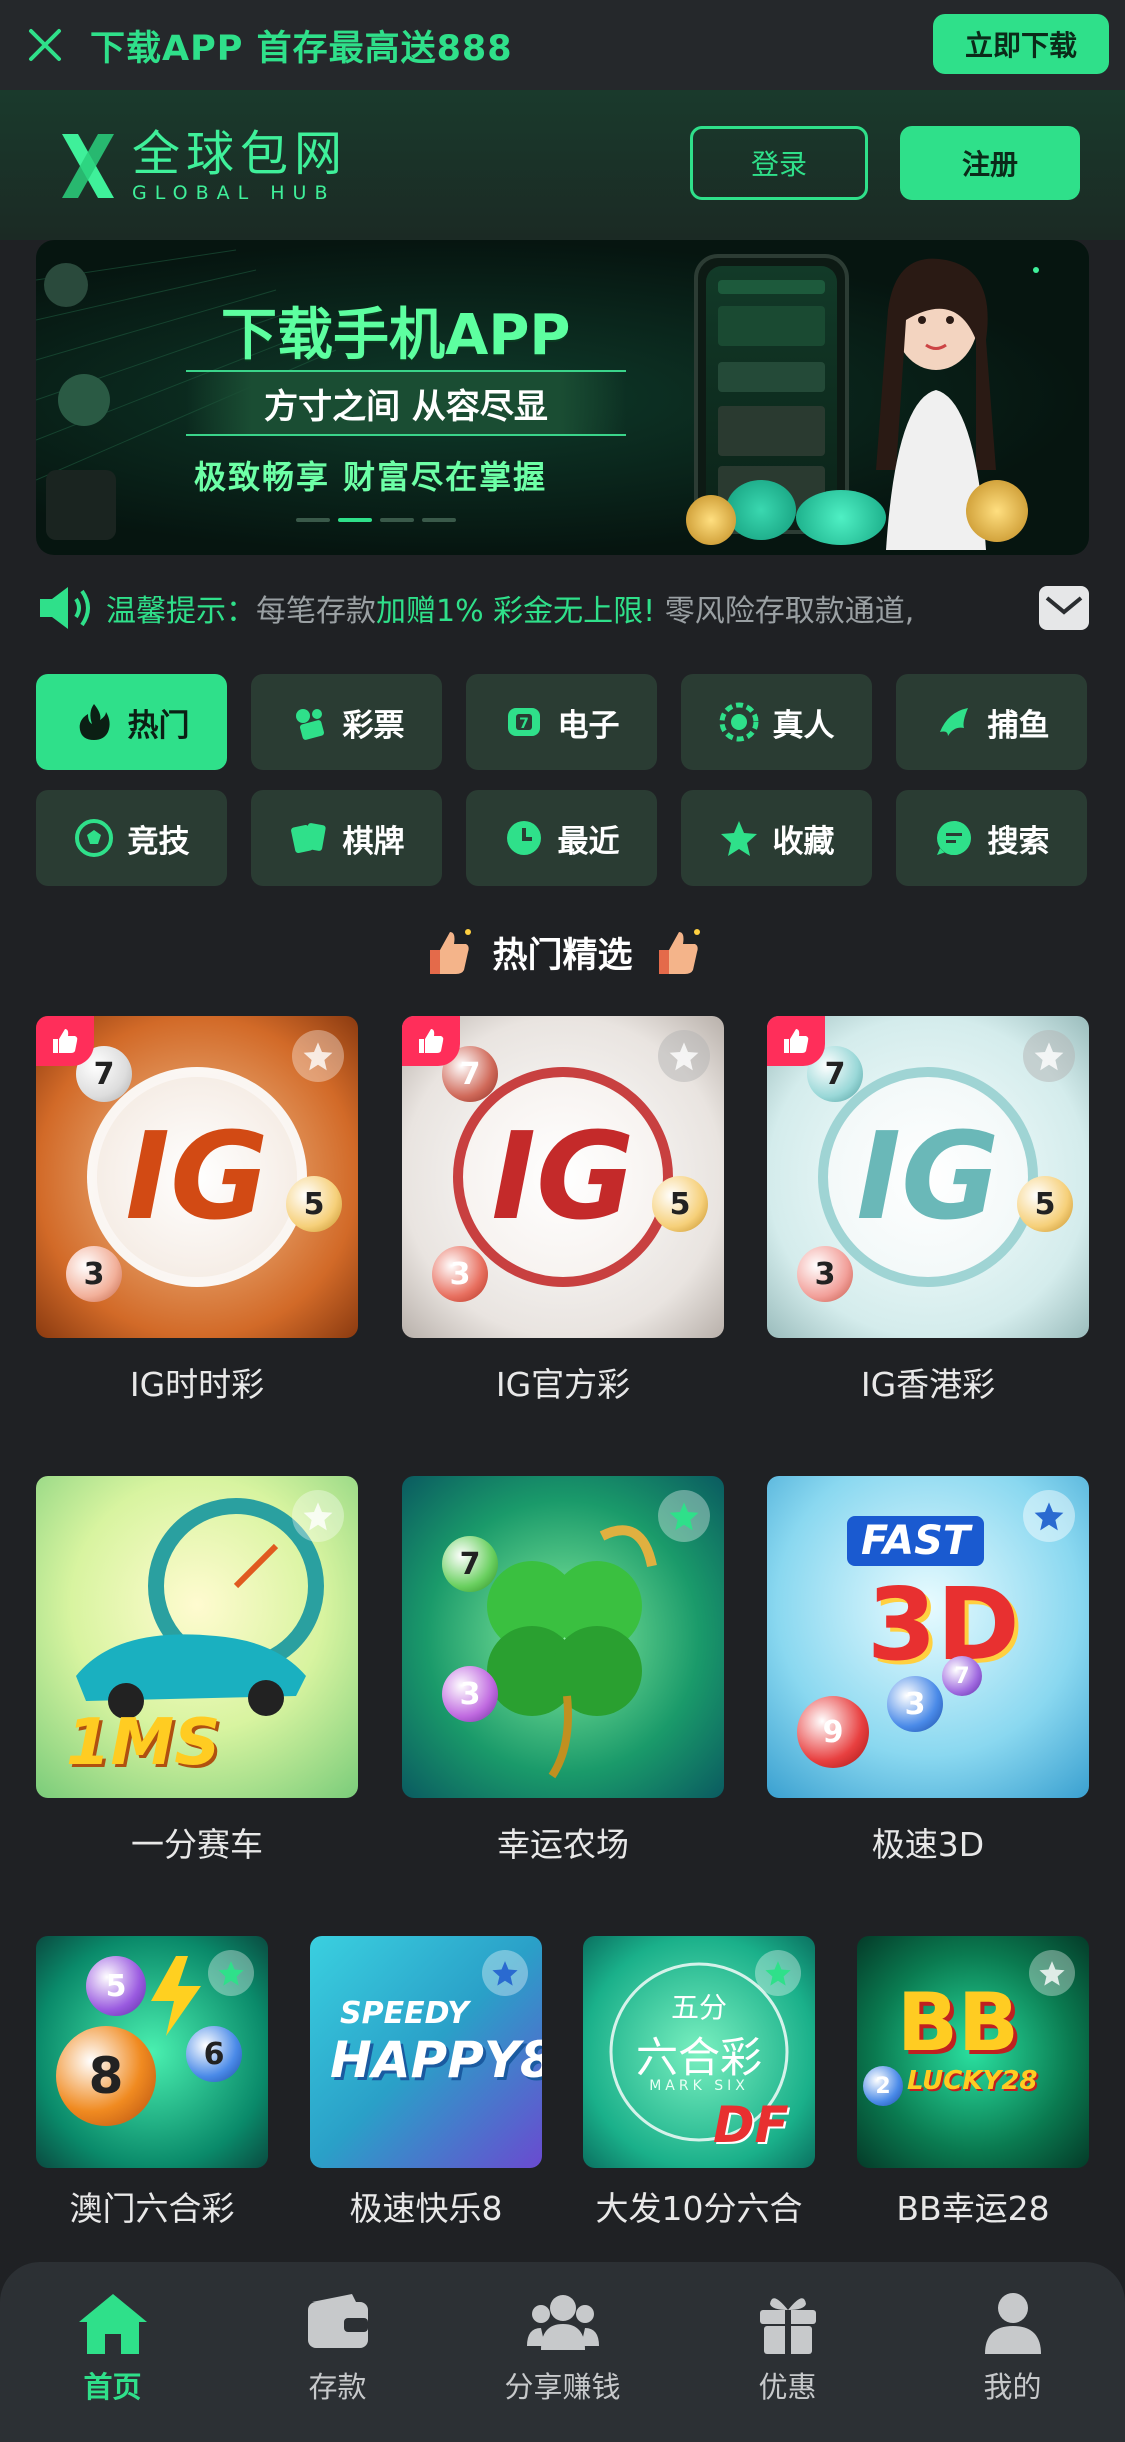 The height and width of the screenshot is (2442, 1125). What do you see at coordinates (991, 838) in the screenshot?
I see `category-search: 搜索` at bounding box center [991, 838].